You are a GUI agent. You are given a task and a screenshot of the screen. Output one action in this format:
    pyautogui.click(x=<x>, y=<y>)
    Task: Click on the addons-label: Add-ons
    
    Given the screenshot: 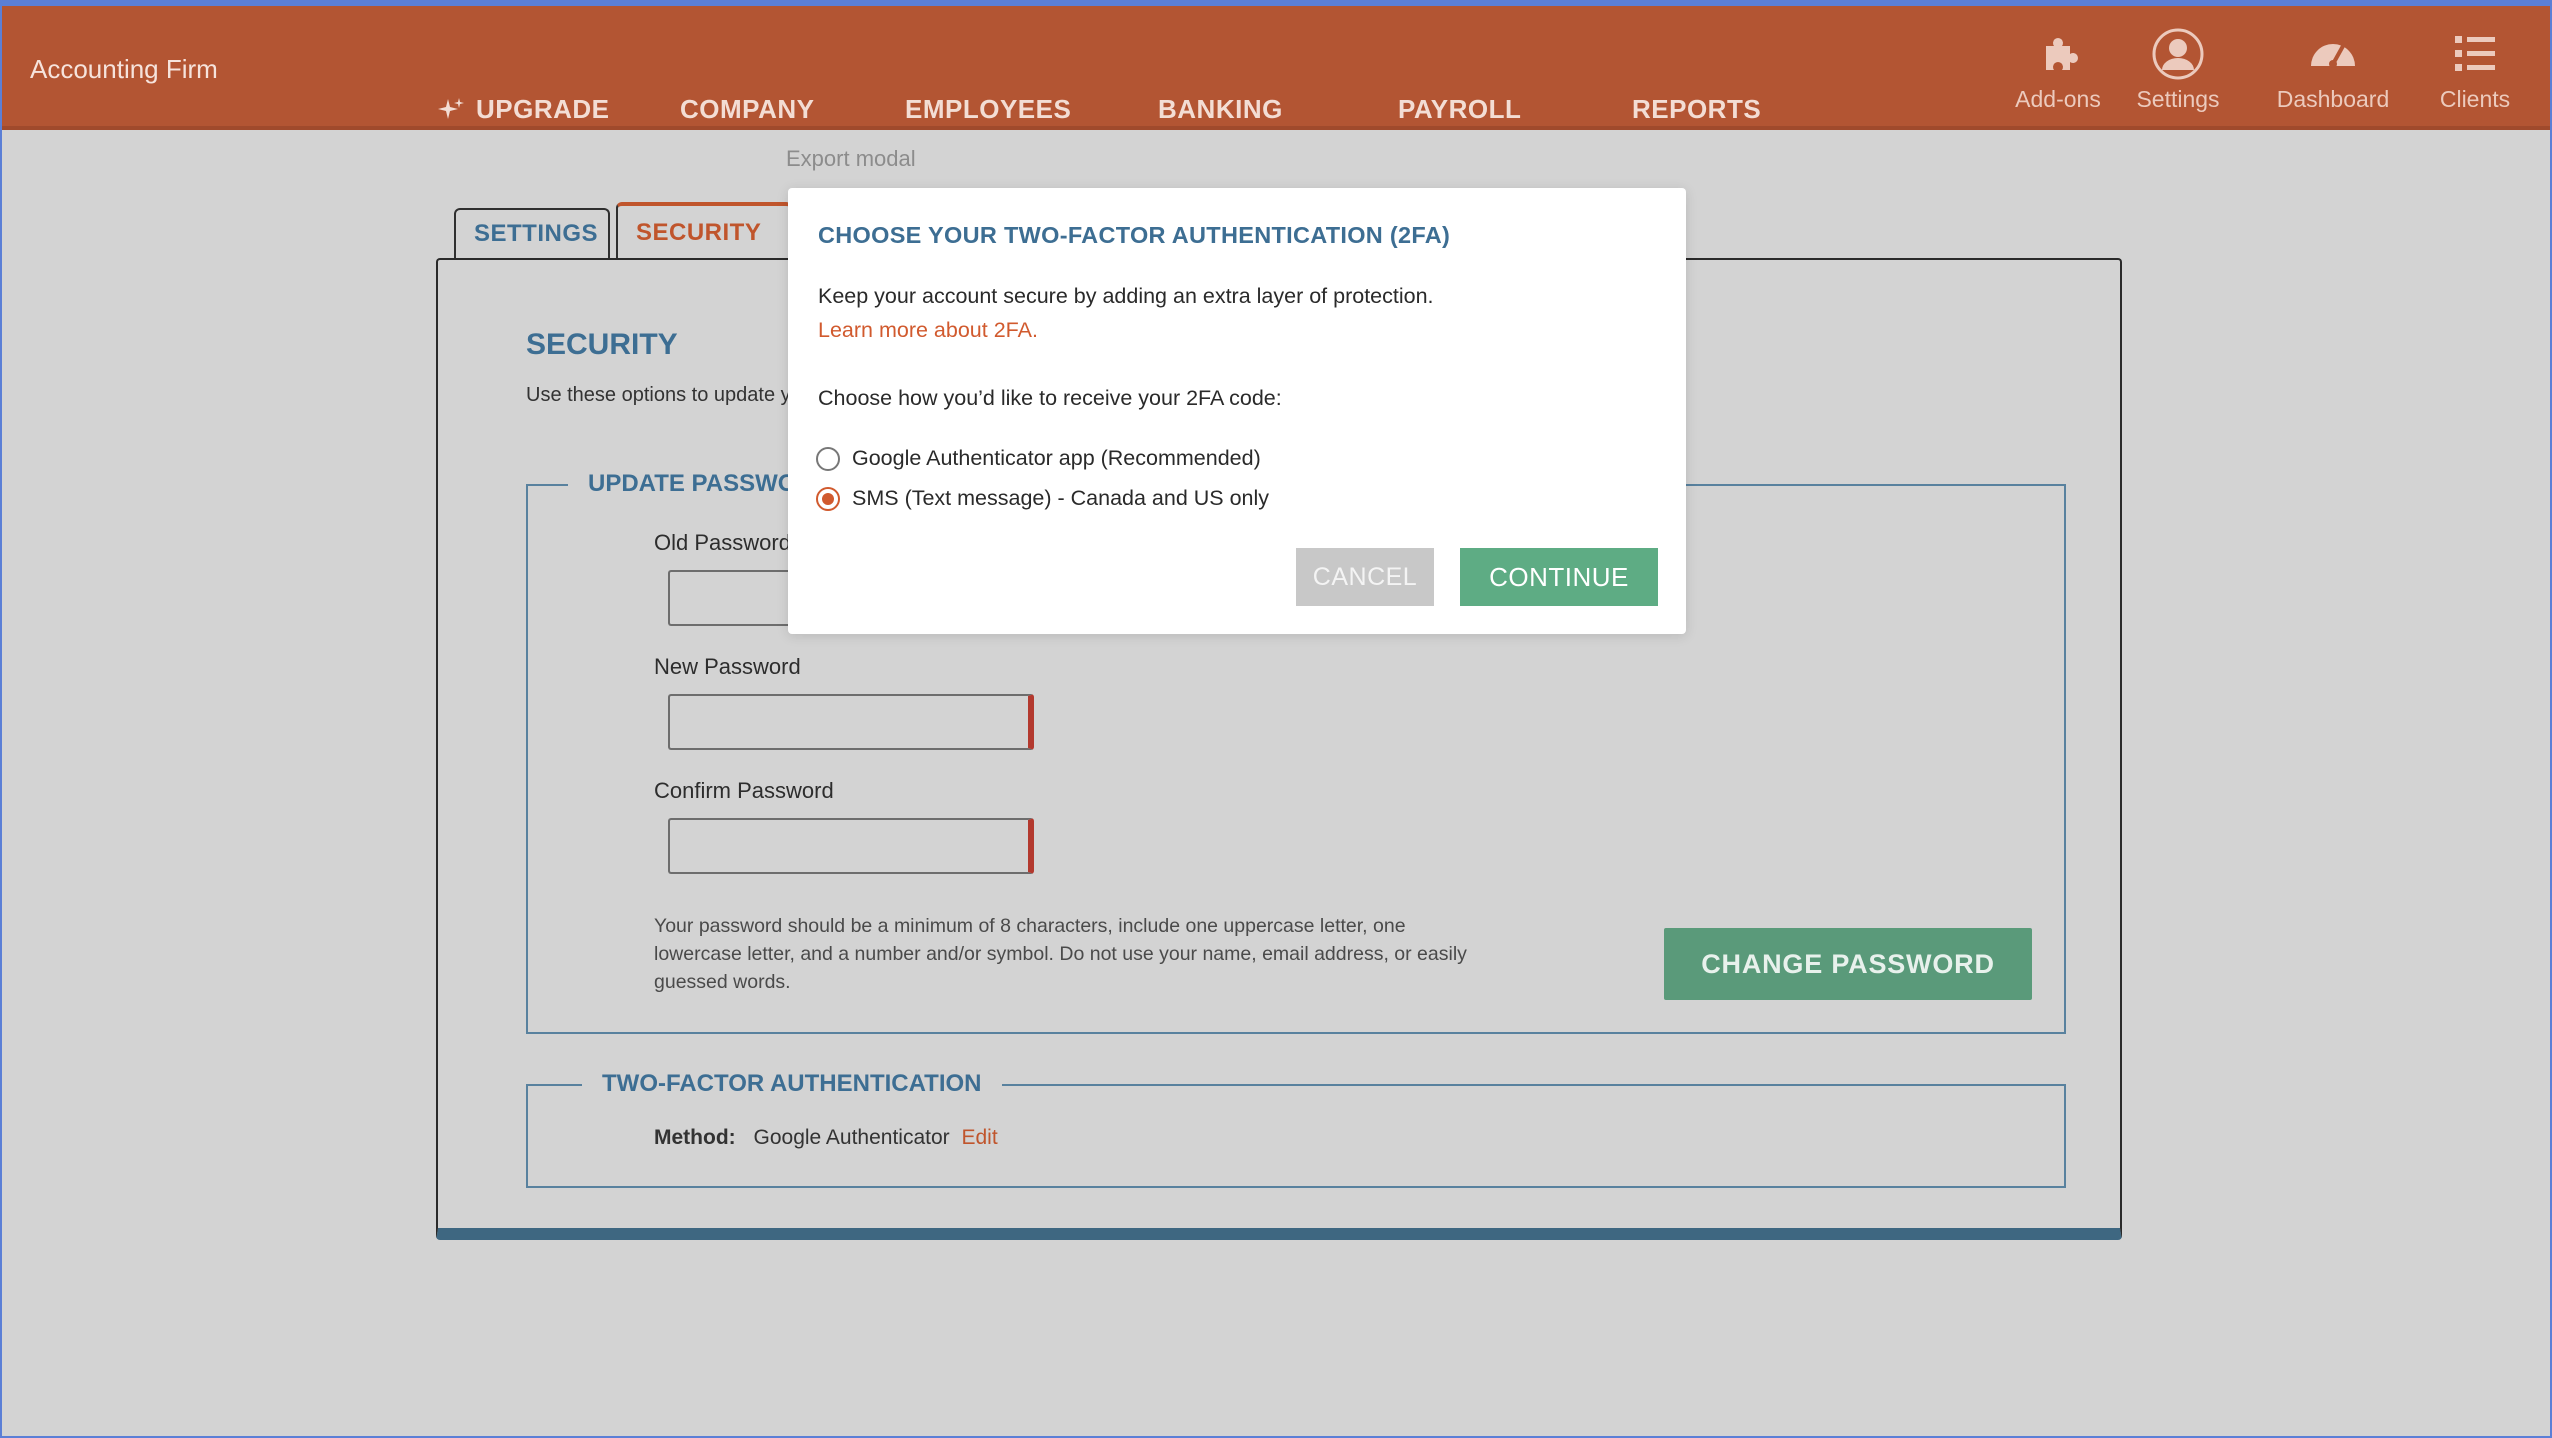 What is the action you would take?
    pyautogui.click(x=2058, y=99)
    